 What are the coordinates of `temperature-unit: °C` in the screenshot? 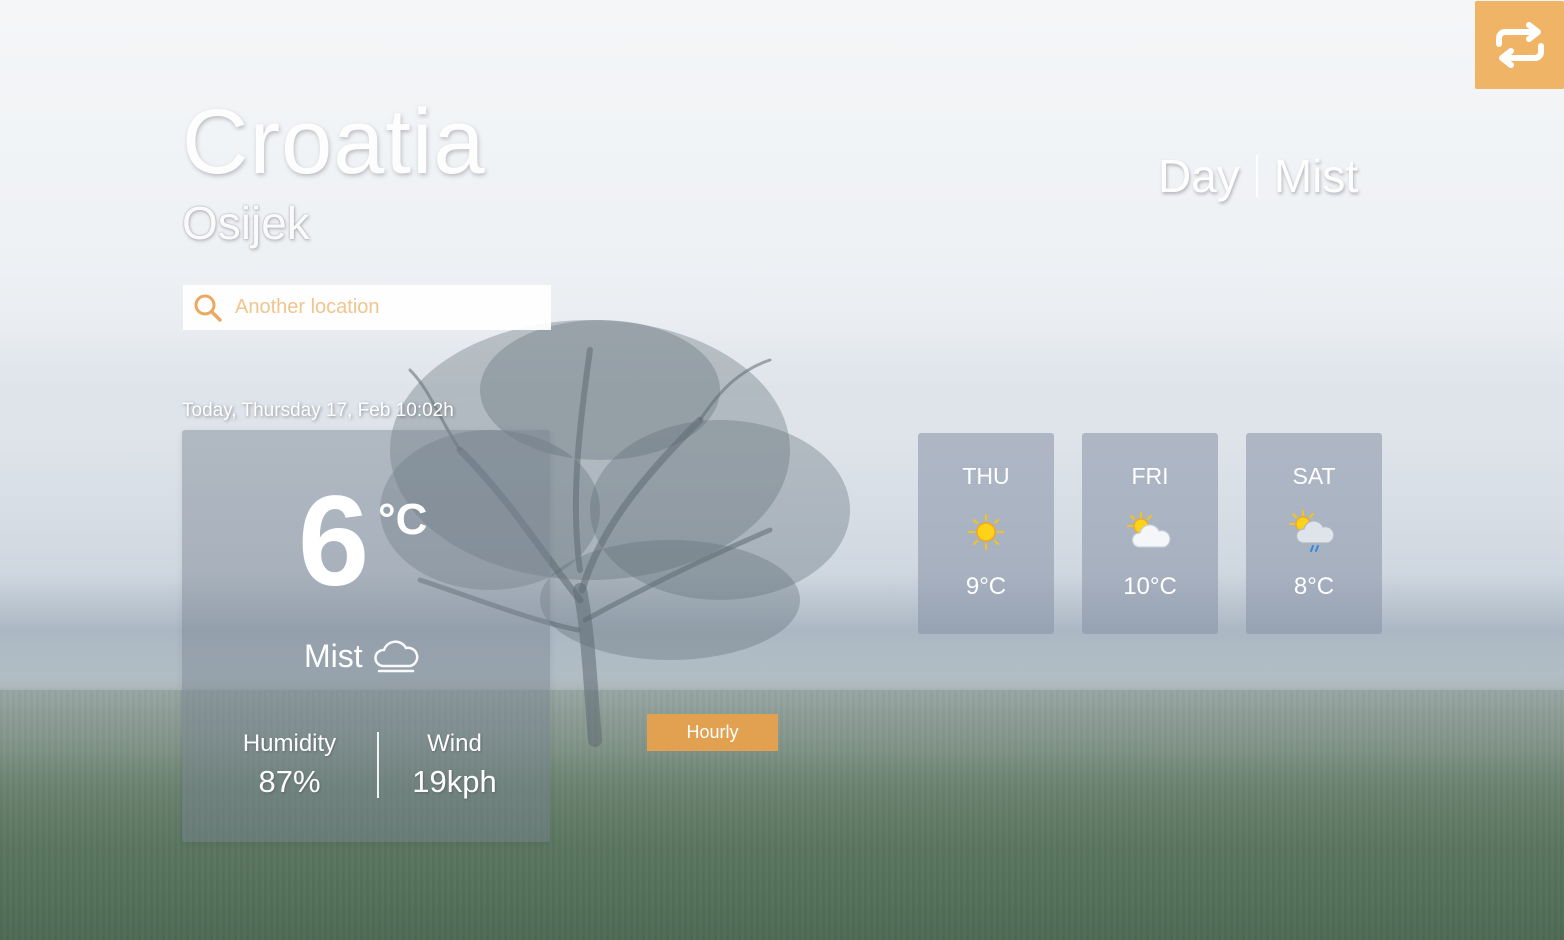 It's located at (403, 519).